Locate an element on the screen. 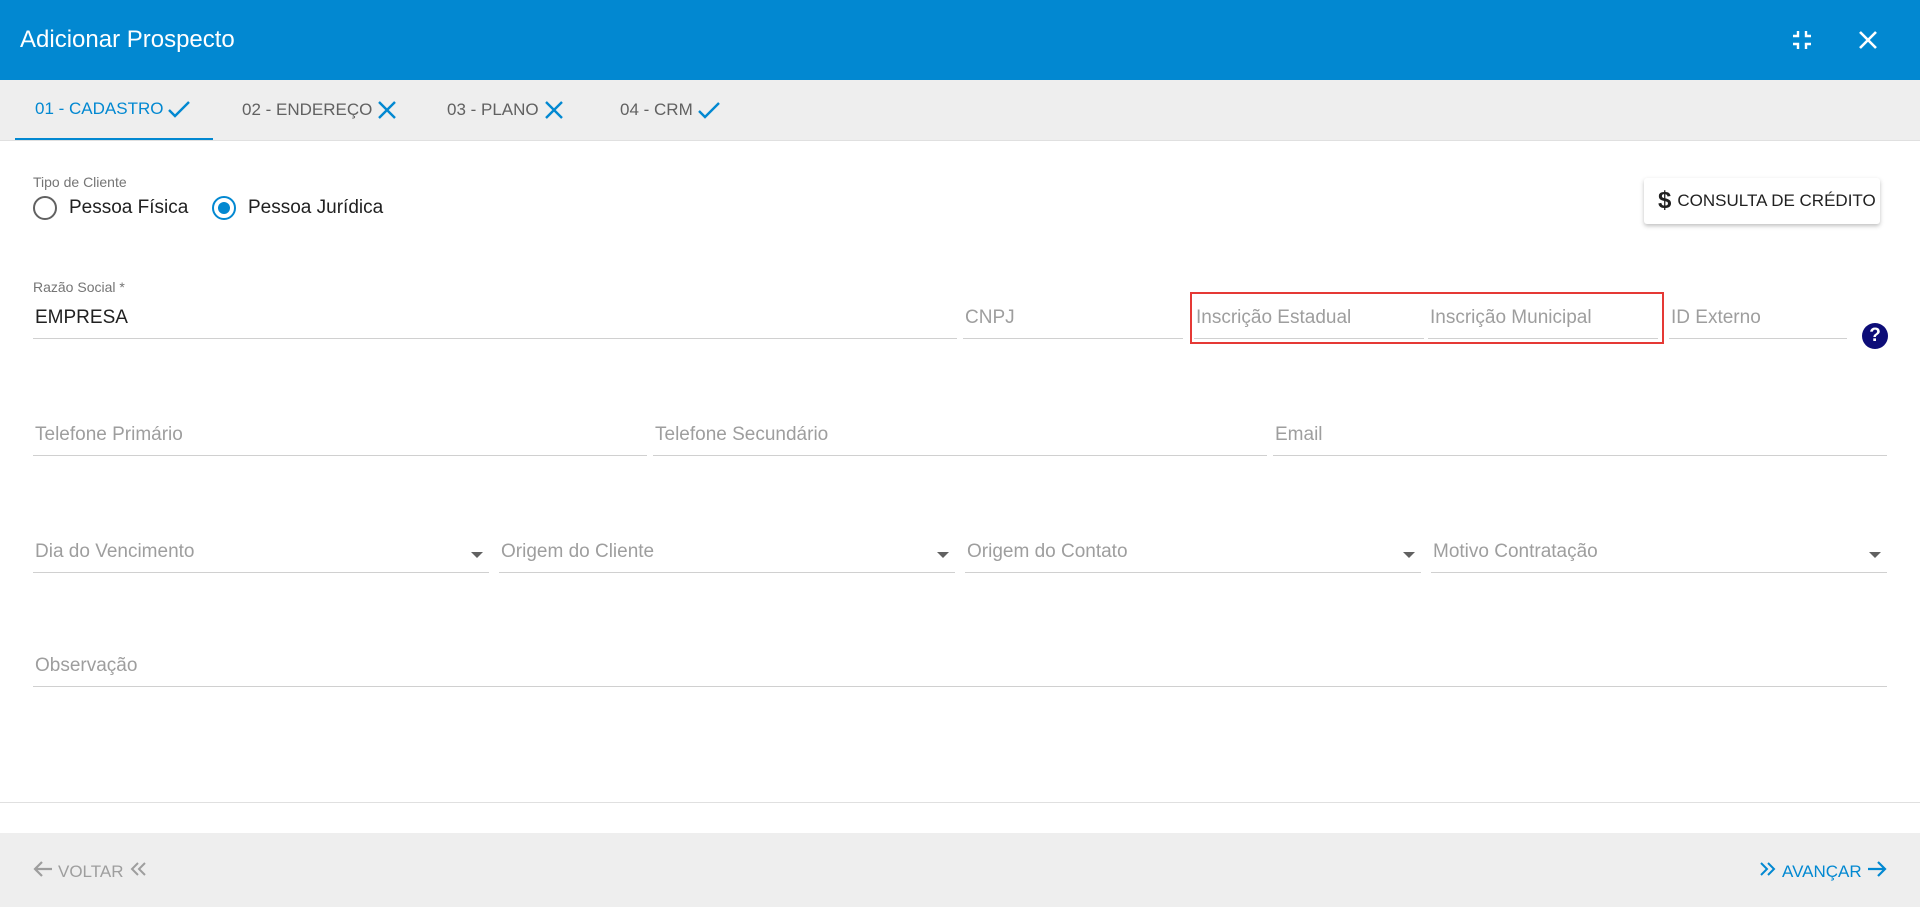  dialog-title: Adicionar Prospecto is located at coordinates (127, 39).